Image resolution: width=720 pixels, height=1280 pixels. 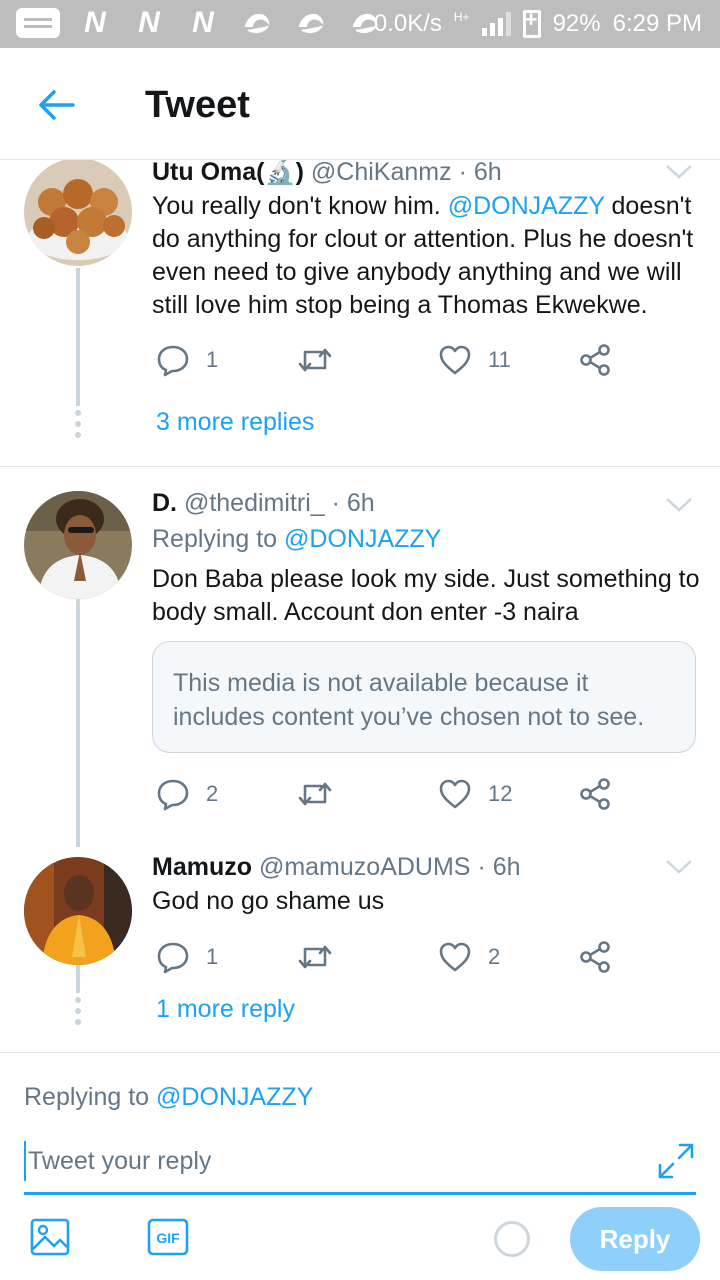 What do you see at coordinates (475, 794) in the screenshot?
I see `like-action: 12` at bounding box center [475, 794].